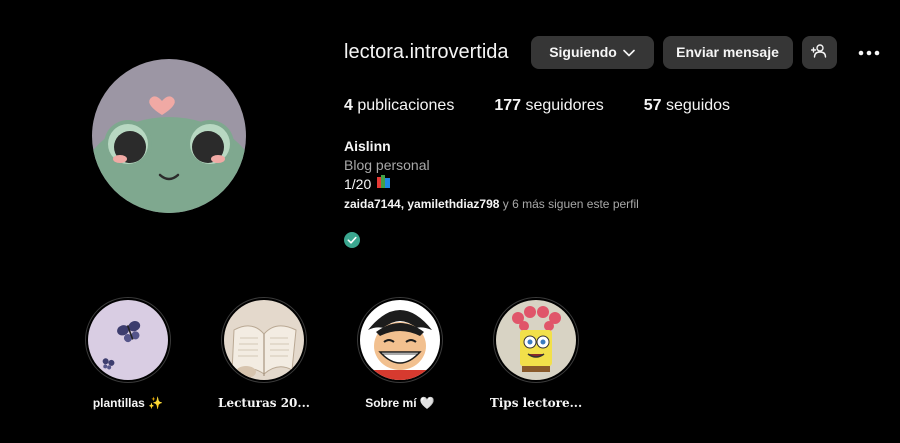 The width and height of the screenshot is (900, 443). Describe the element at coordinates (698, 105) in the screenshot. I see `following-label: seguidos` at that location.